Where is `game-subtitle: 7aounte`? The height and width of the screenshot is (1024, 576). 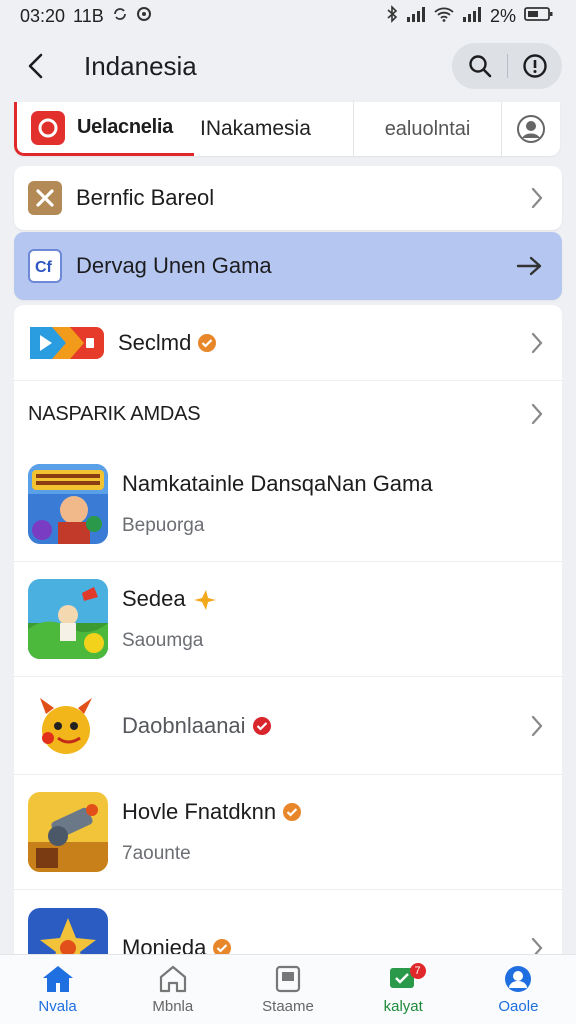
game-subtitle: 7aounte is located at coordinates (156, 853).